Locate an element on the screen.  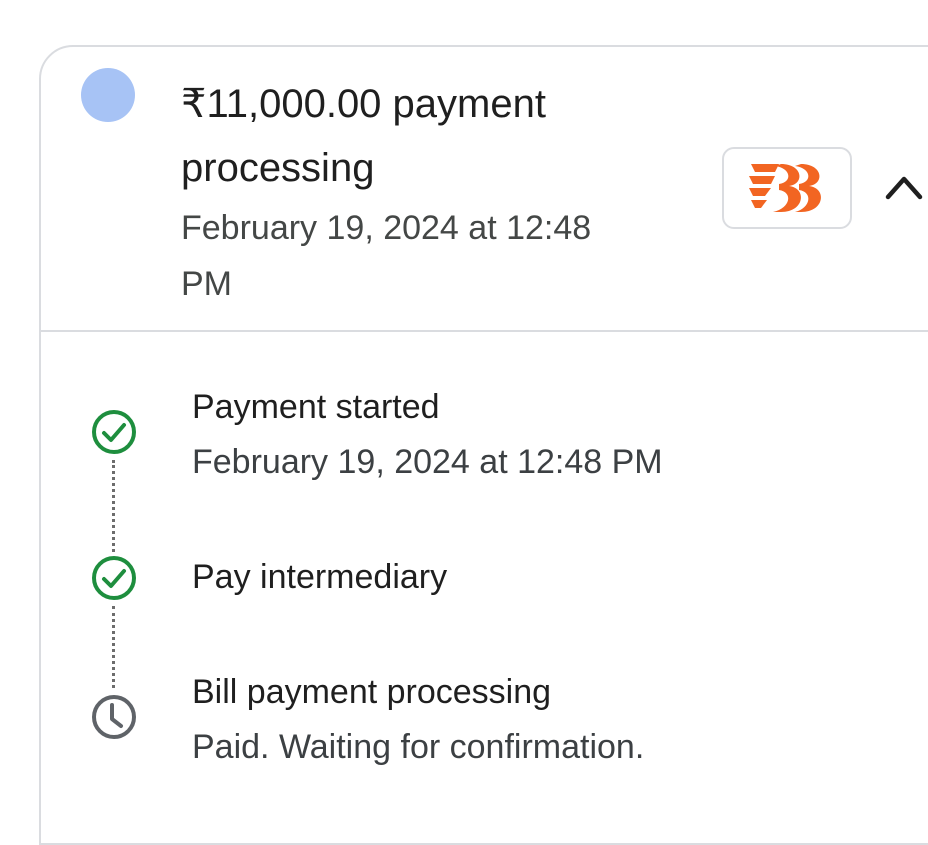
bank-logo is located at coordinates (787, 188).